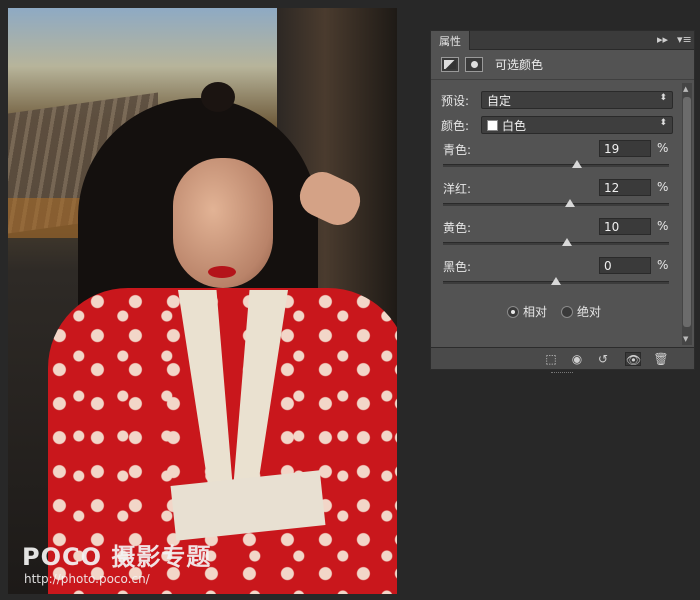 Image resolution: width=700 pixels, height=600 pixels. I want to click on panel-header: 可选颜色, so click(562, 65).